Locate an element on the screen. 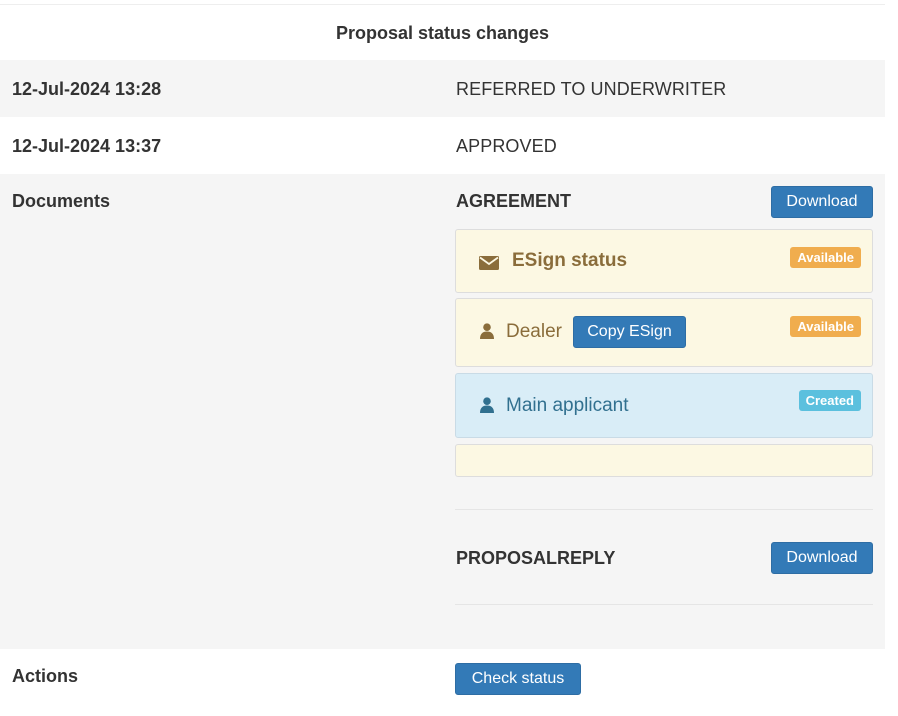  signer-status-badge: Created is located at coordinates (829, 400).